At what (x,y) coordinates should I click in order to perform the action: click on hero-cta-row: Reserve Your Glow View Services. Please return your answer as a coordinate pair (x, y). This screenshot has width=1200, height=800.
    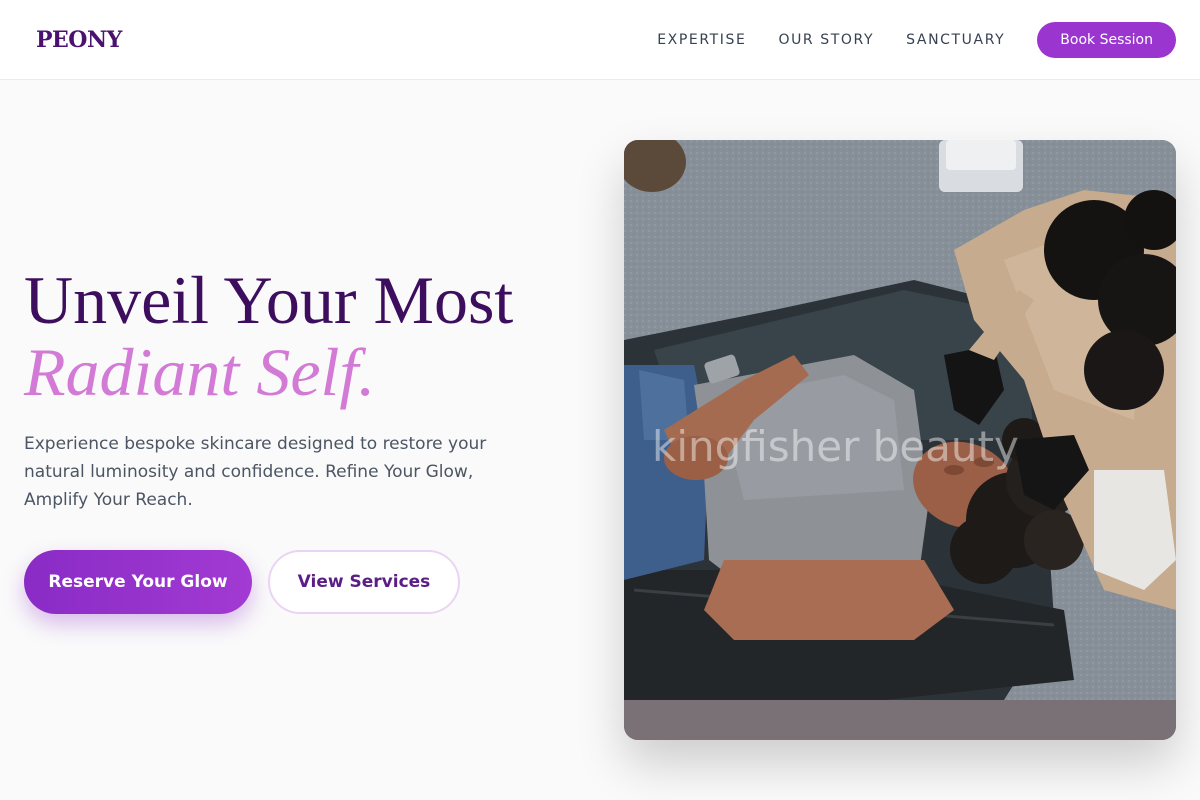
    Looking at the image, I should click on (242, 582).